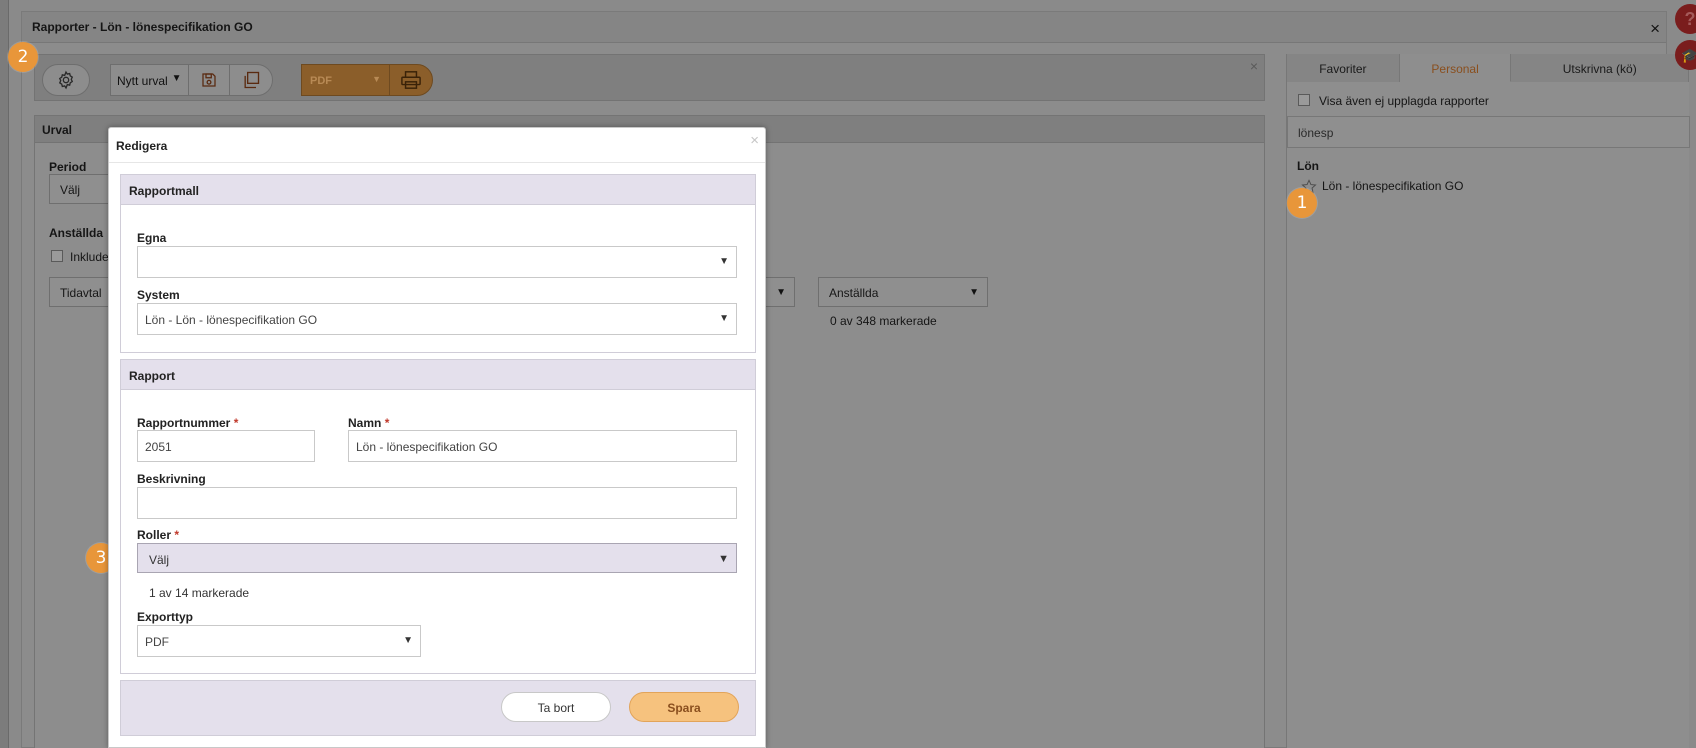  I want to click on include-label: Inkluder, so click(91, 257).